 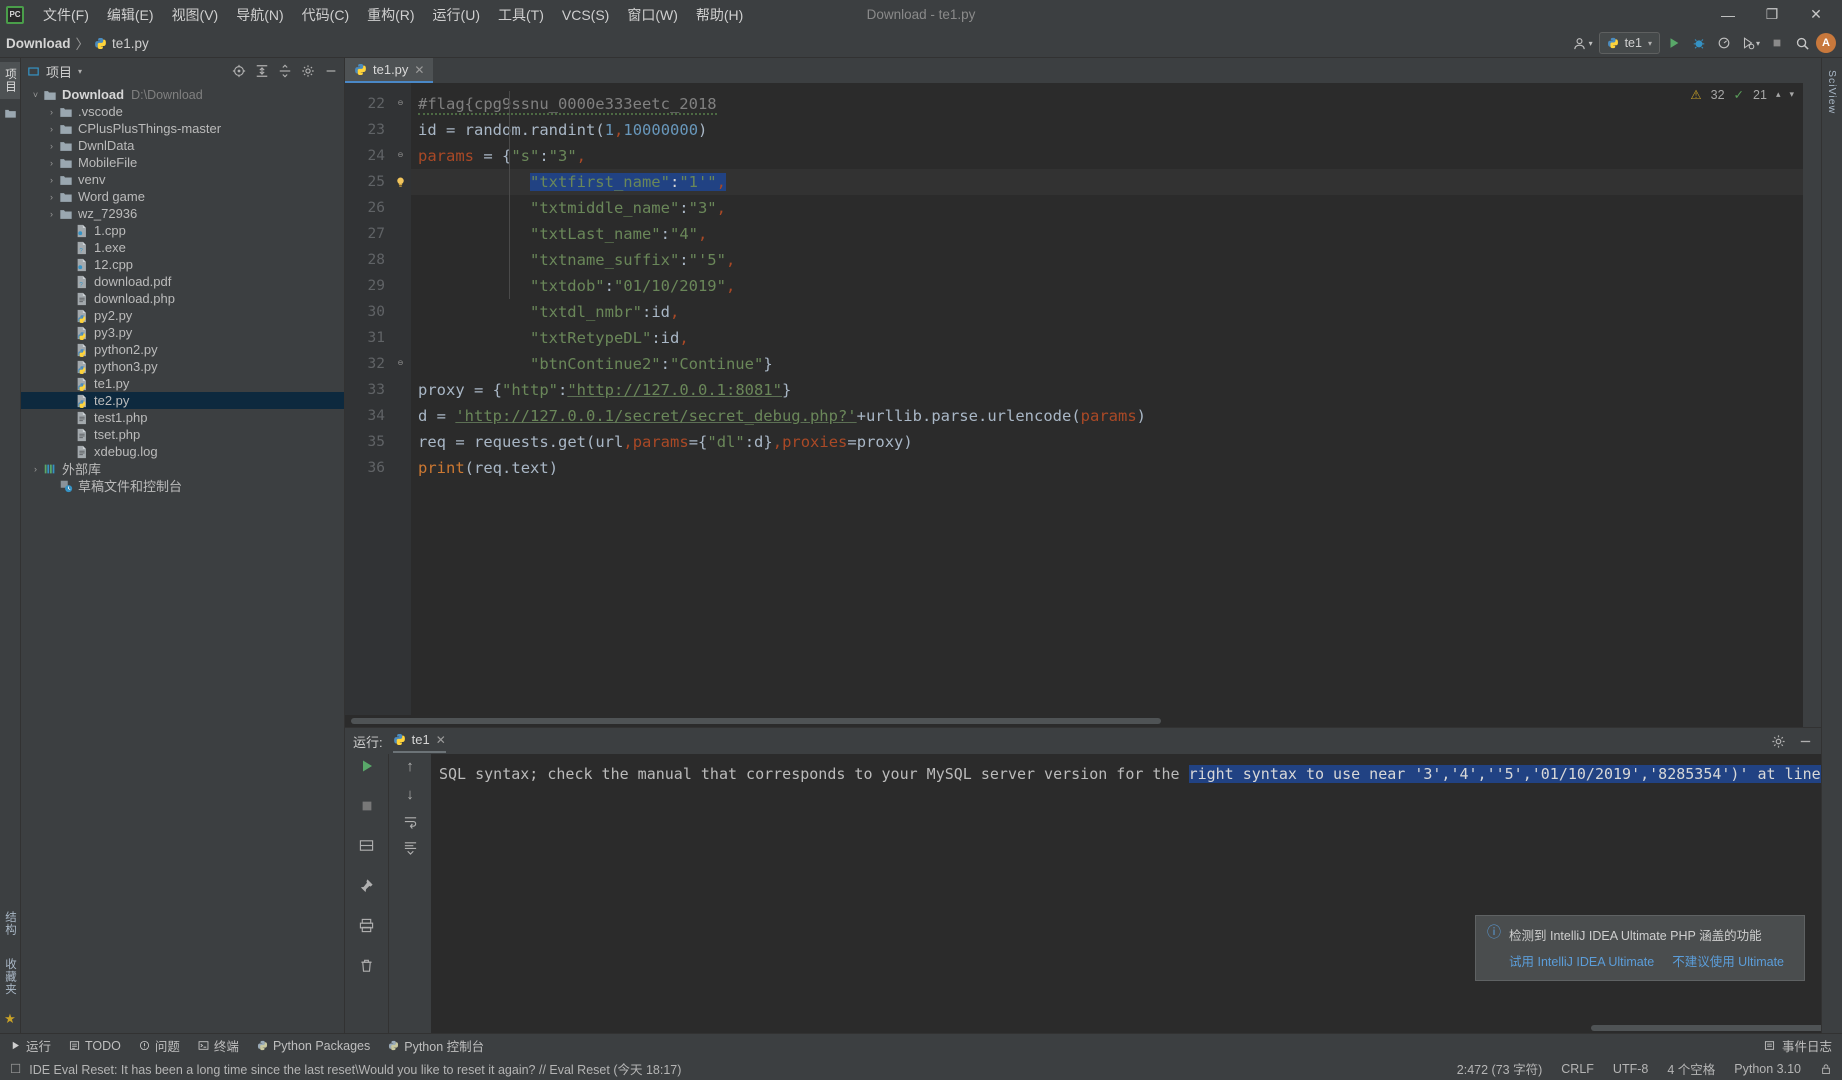 What do you see at coordinates (95, 1046) in the screenshot?
I see `tool-todo: TODO` at bounding box center [95, 1046].